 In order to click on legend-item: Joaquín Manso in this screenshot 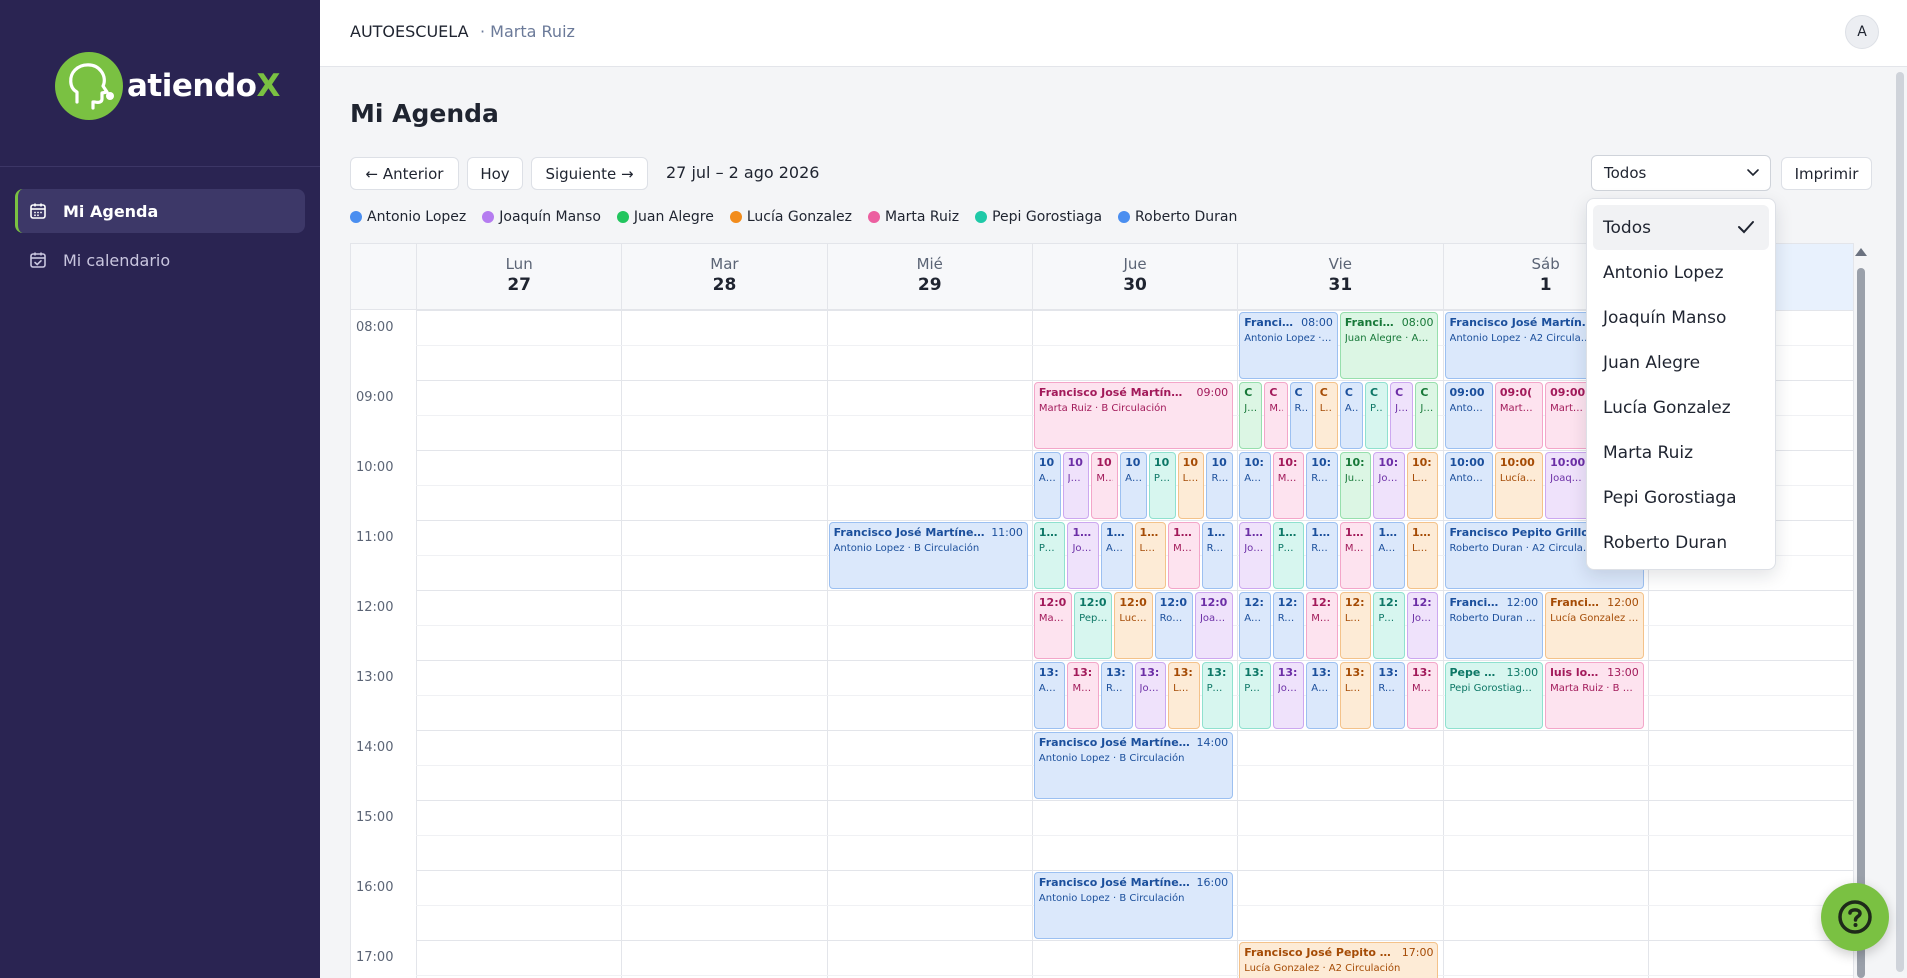, I will do `click(541, 217)`.